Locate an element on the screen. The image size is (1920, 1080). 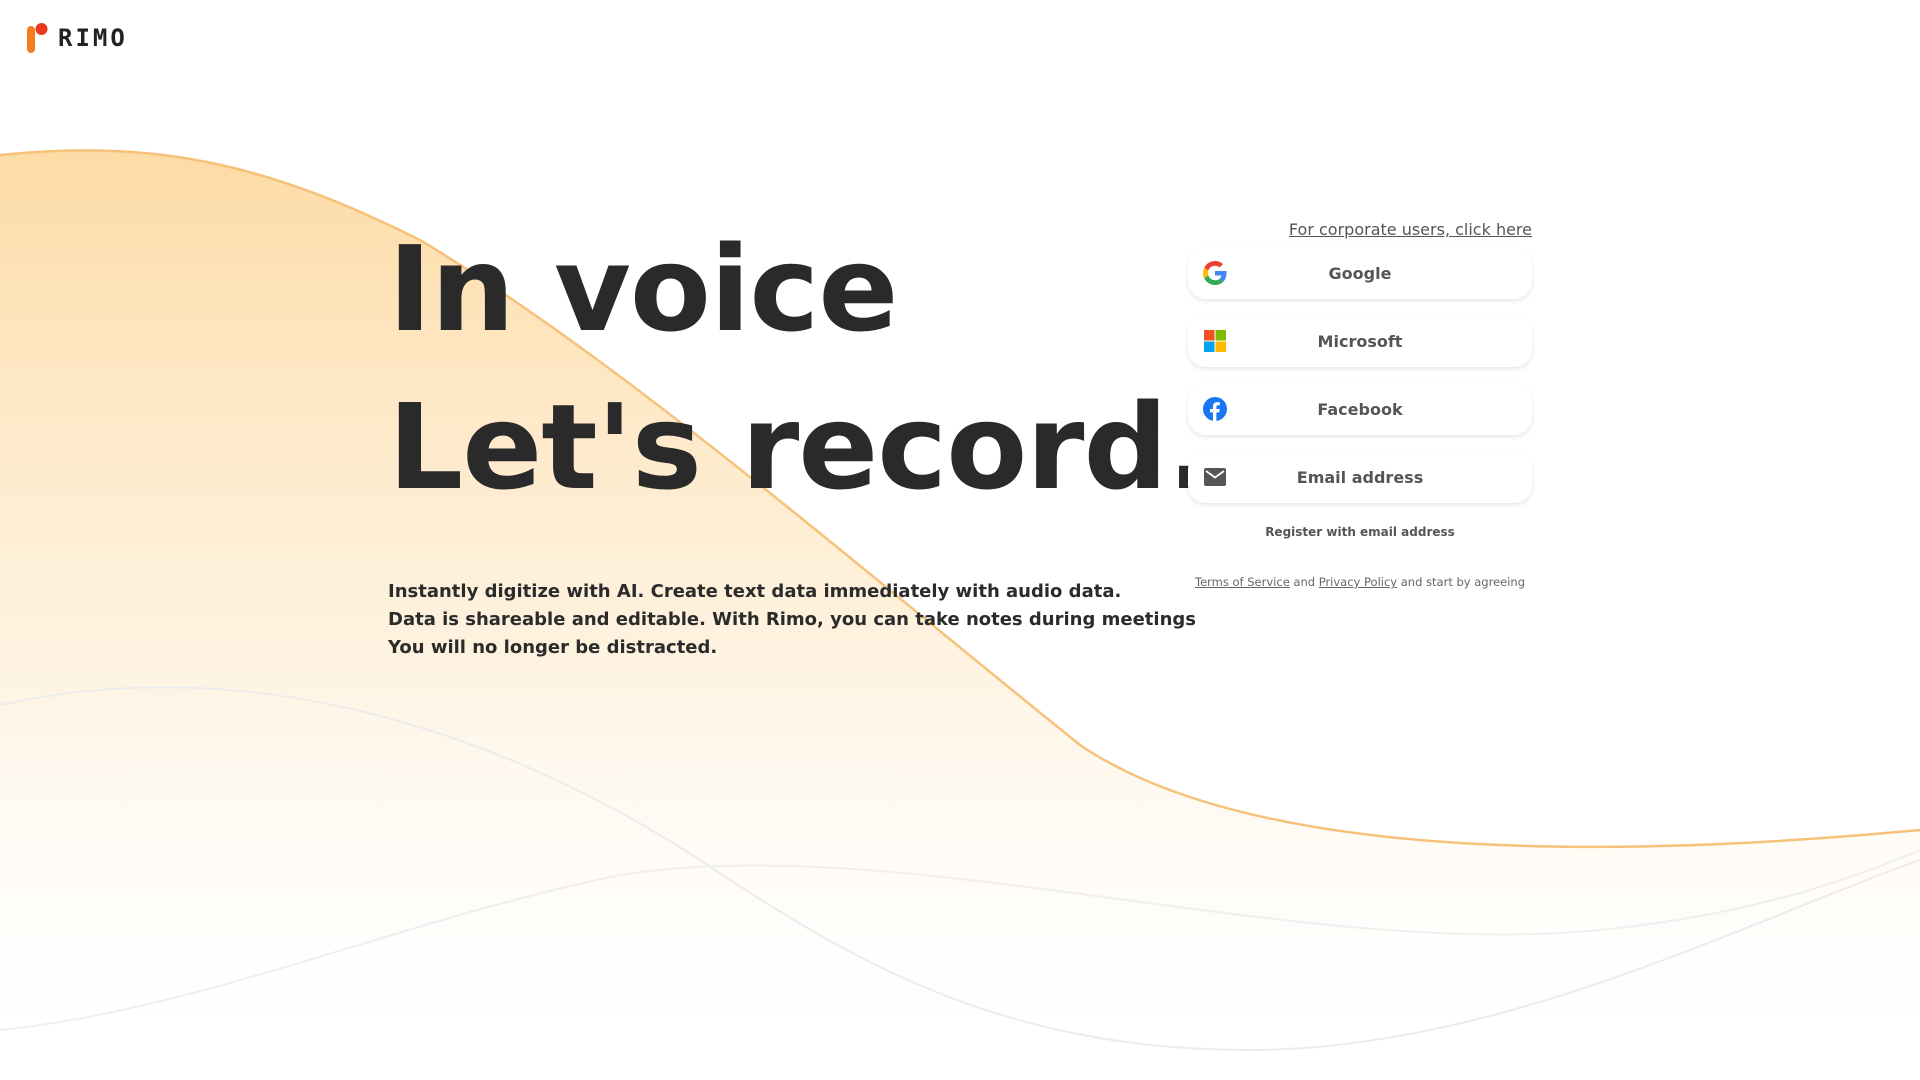
terms-and-text: and is located at coordinates (1304, 582).